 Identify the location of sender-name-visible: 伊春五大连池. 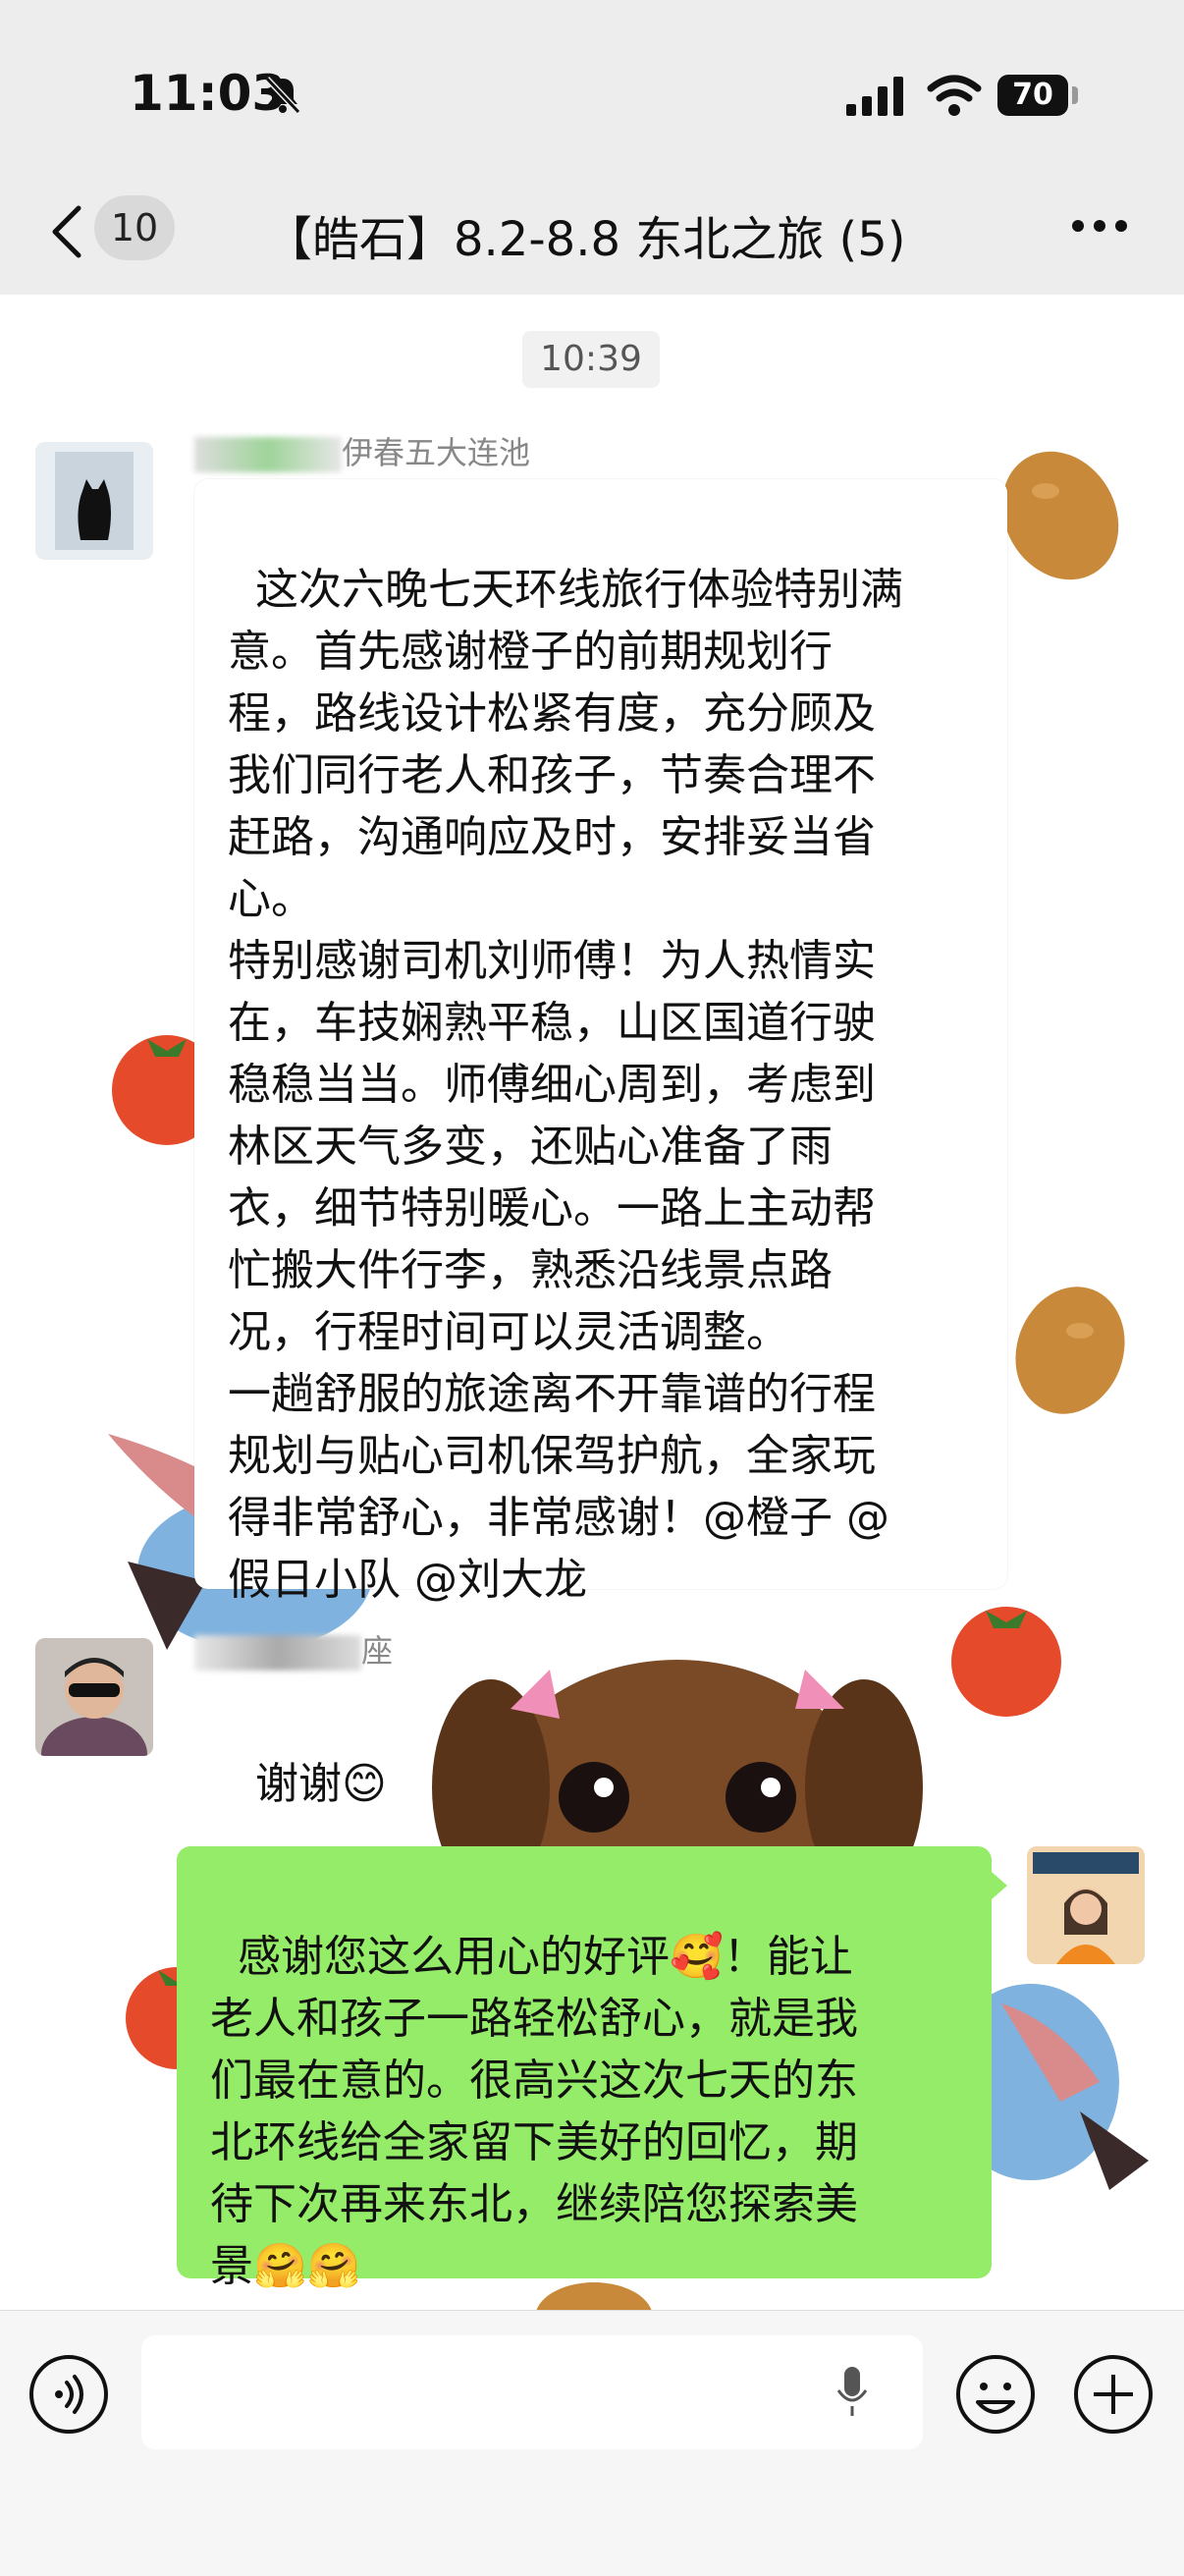
(436, 453).